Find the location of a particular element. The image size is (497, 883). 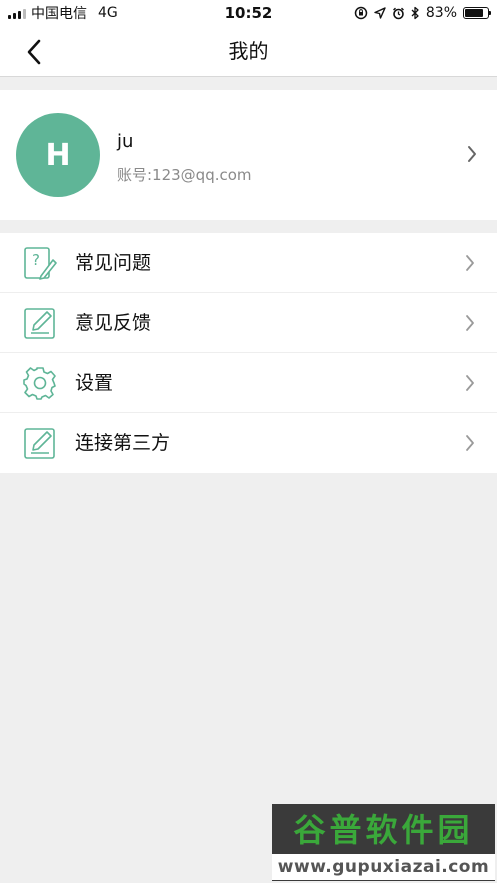

menu-item-label: 意见反馈 is located at coordinates (113, 323).